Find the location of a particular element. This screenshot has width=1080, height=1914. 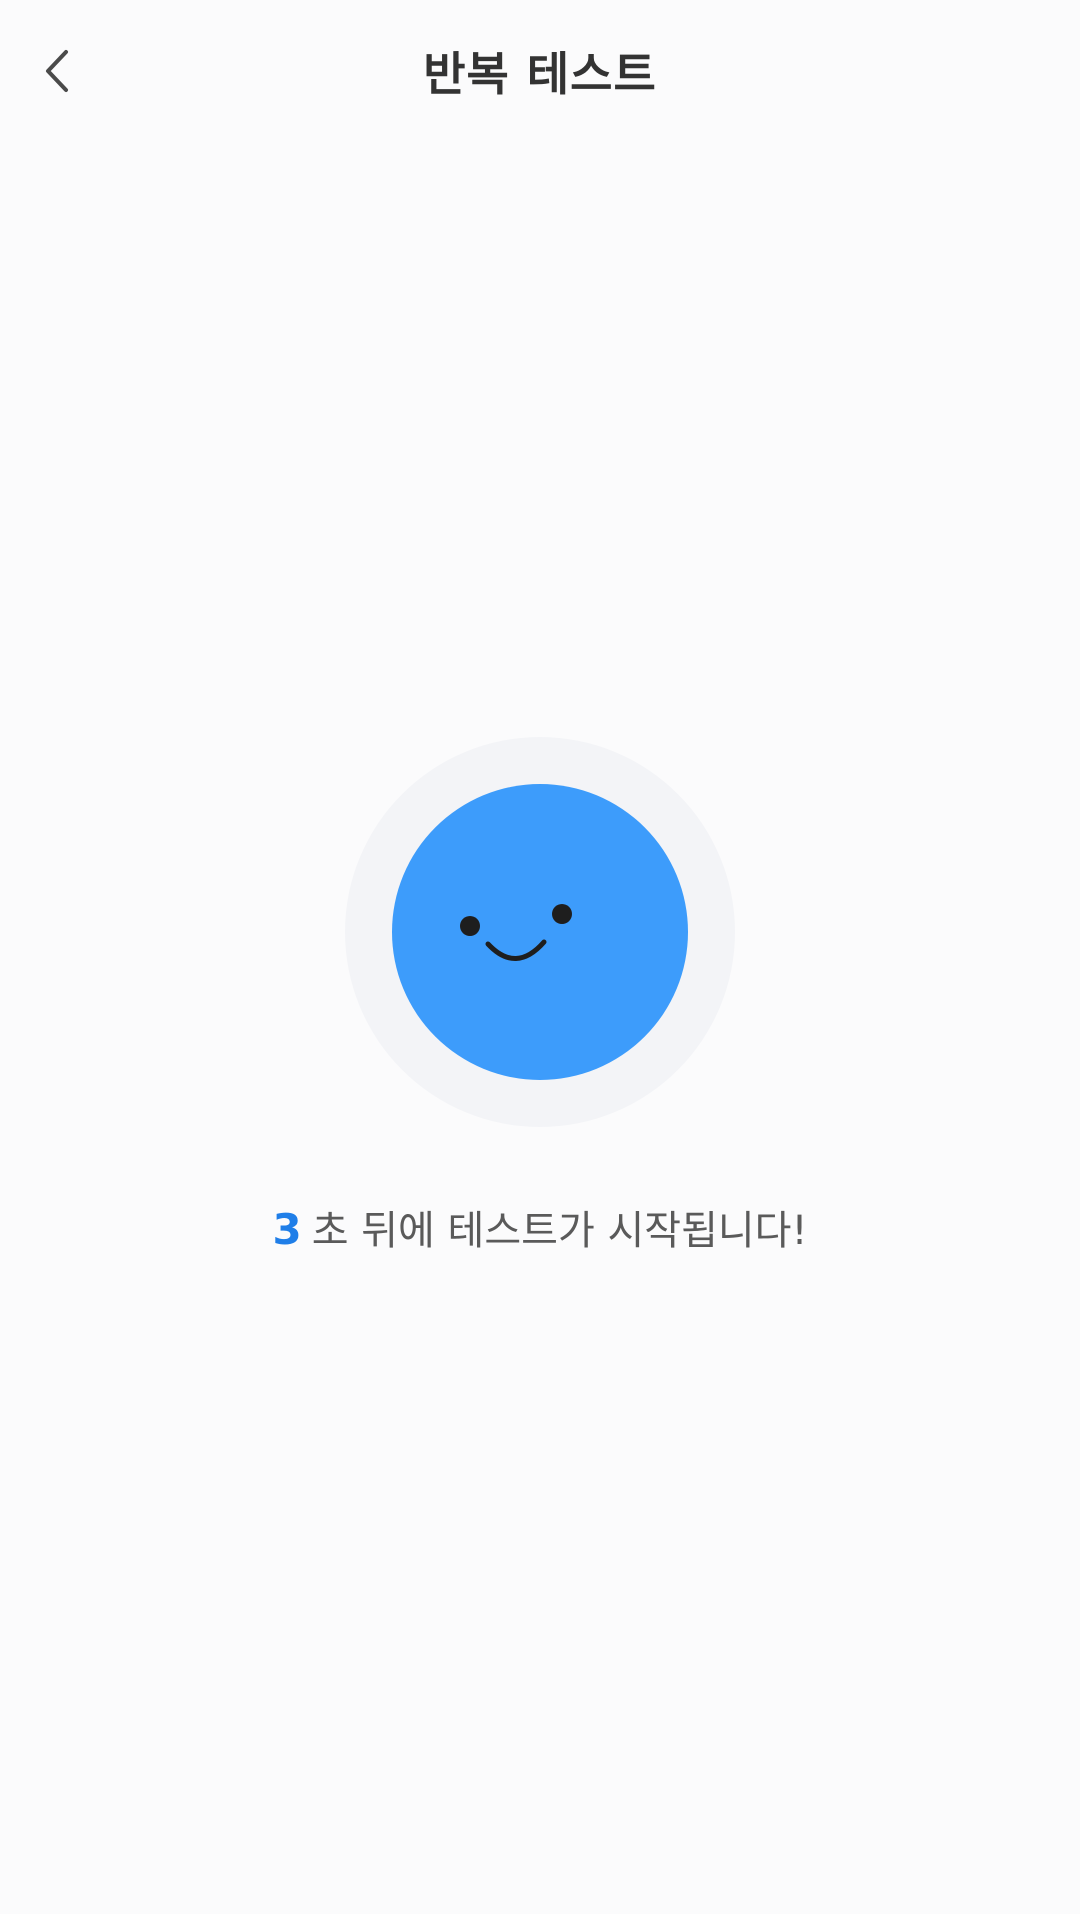

avatar-ring is located at coordinates (540, 932).